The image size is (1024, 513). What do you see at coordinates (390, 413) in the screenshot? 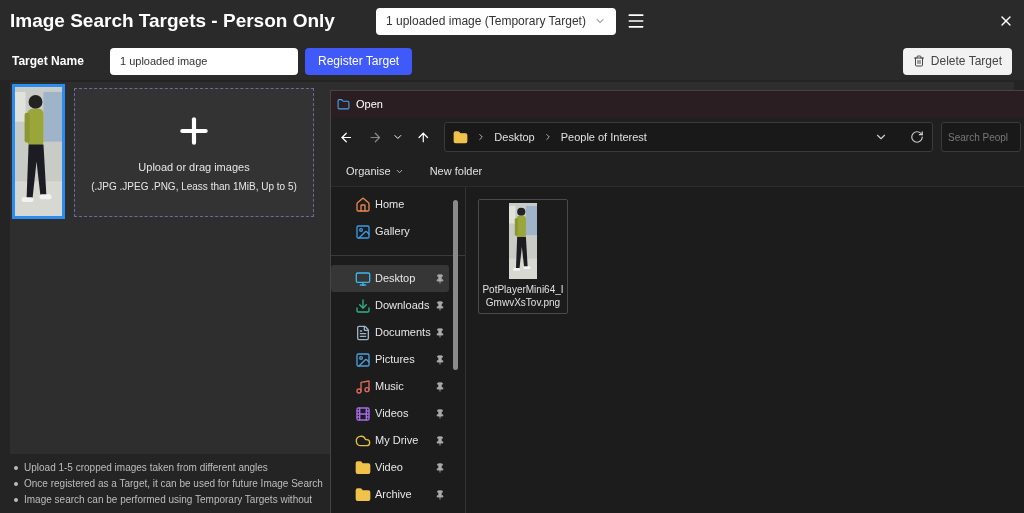
I see `nav-item: Videos` at bounding box center [390, 413].